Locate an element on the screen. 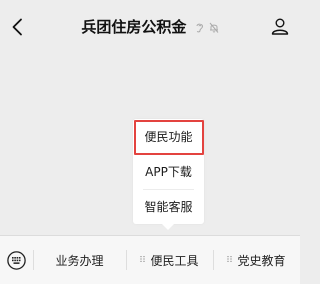 This screenshot has height=284, width=320. menu-item-party-history-education: 党史教育 is located at coordinates (256, 260).